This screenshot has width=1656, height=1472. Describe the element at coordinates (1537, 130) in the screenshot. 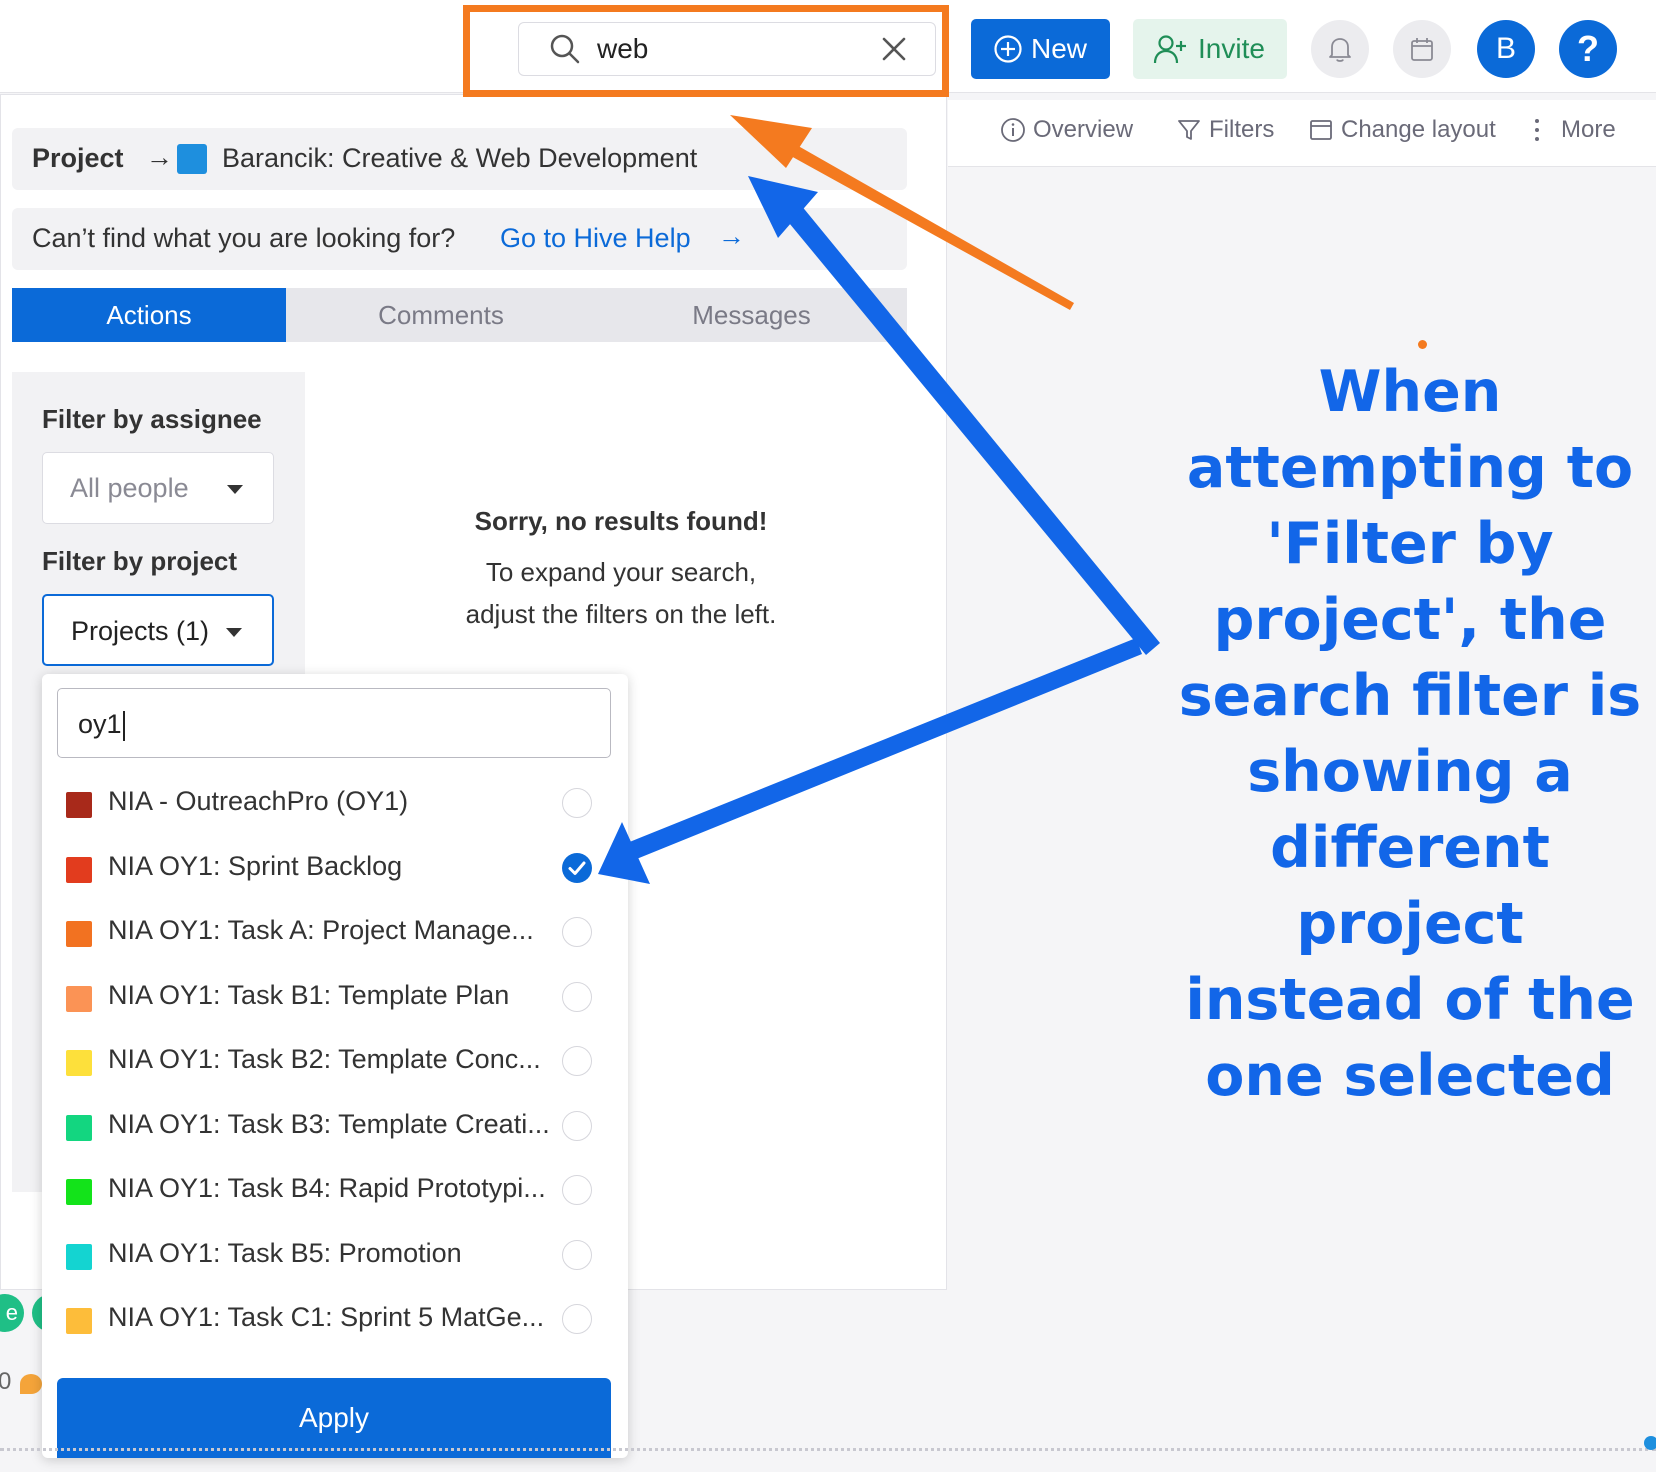

I see `more-vertical-icon` at that location.